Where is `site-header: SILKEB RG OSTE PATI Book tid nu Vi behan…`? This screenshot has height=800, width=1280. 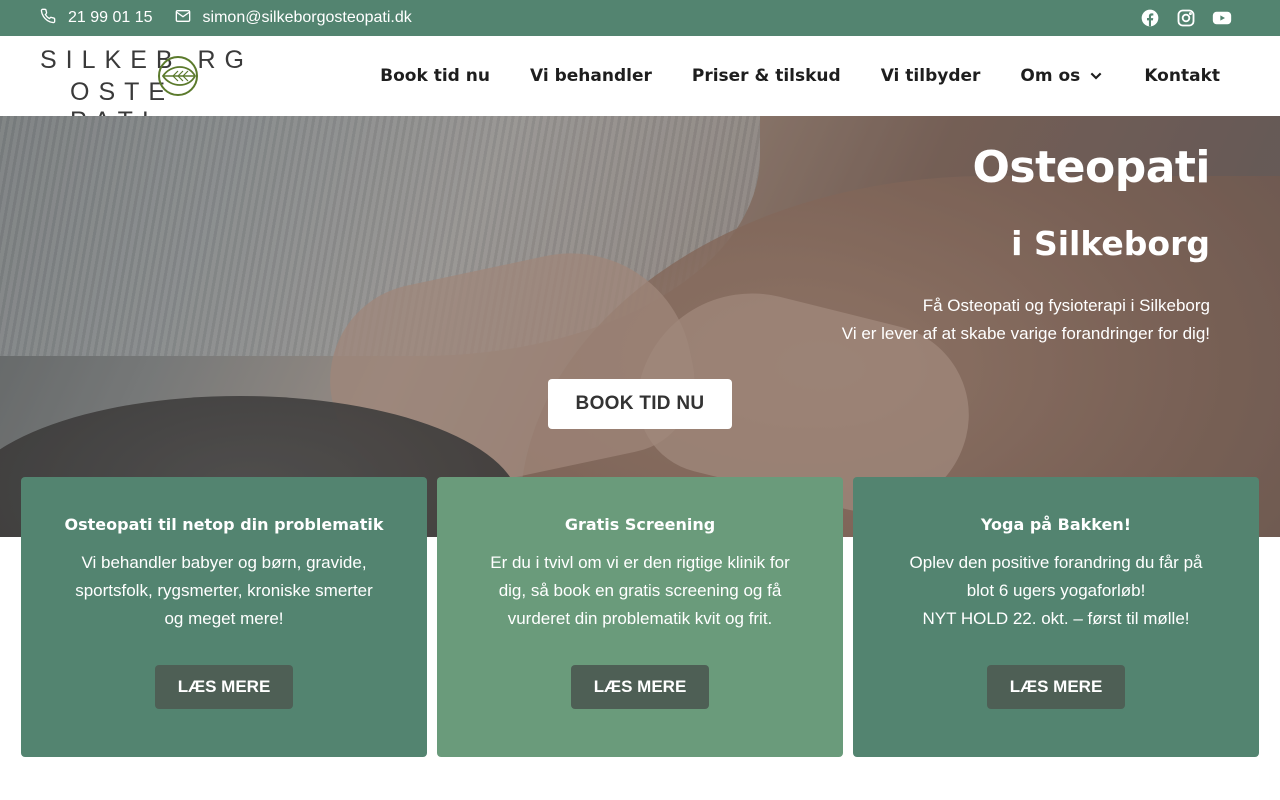
site-header: SILKEB RG OSTE PATI Book tid nu Vi behan… is located at coordinates (640, 85).